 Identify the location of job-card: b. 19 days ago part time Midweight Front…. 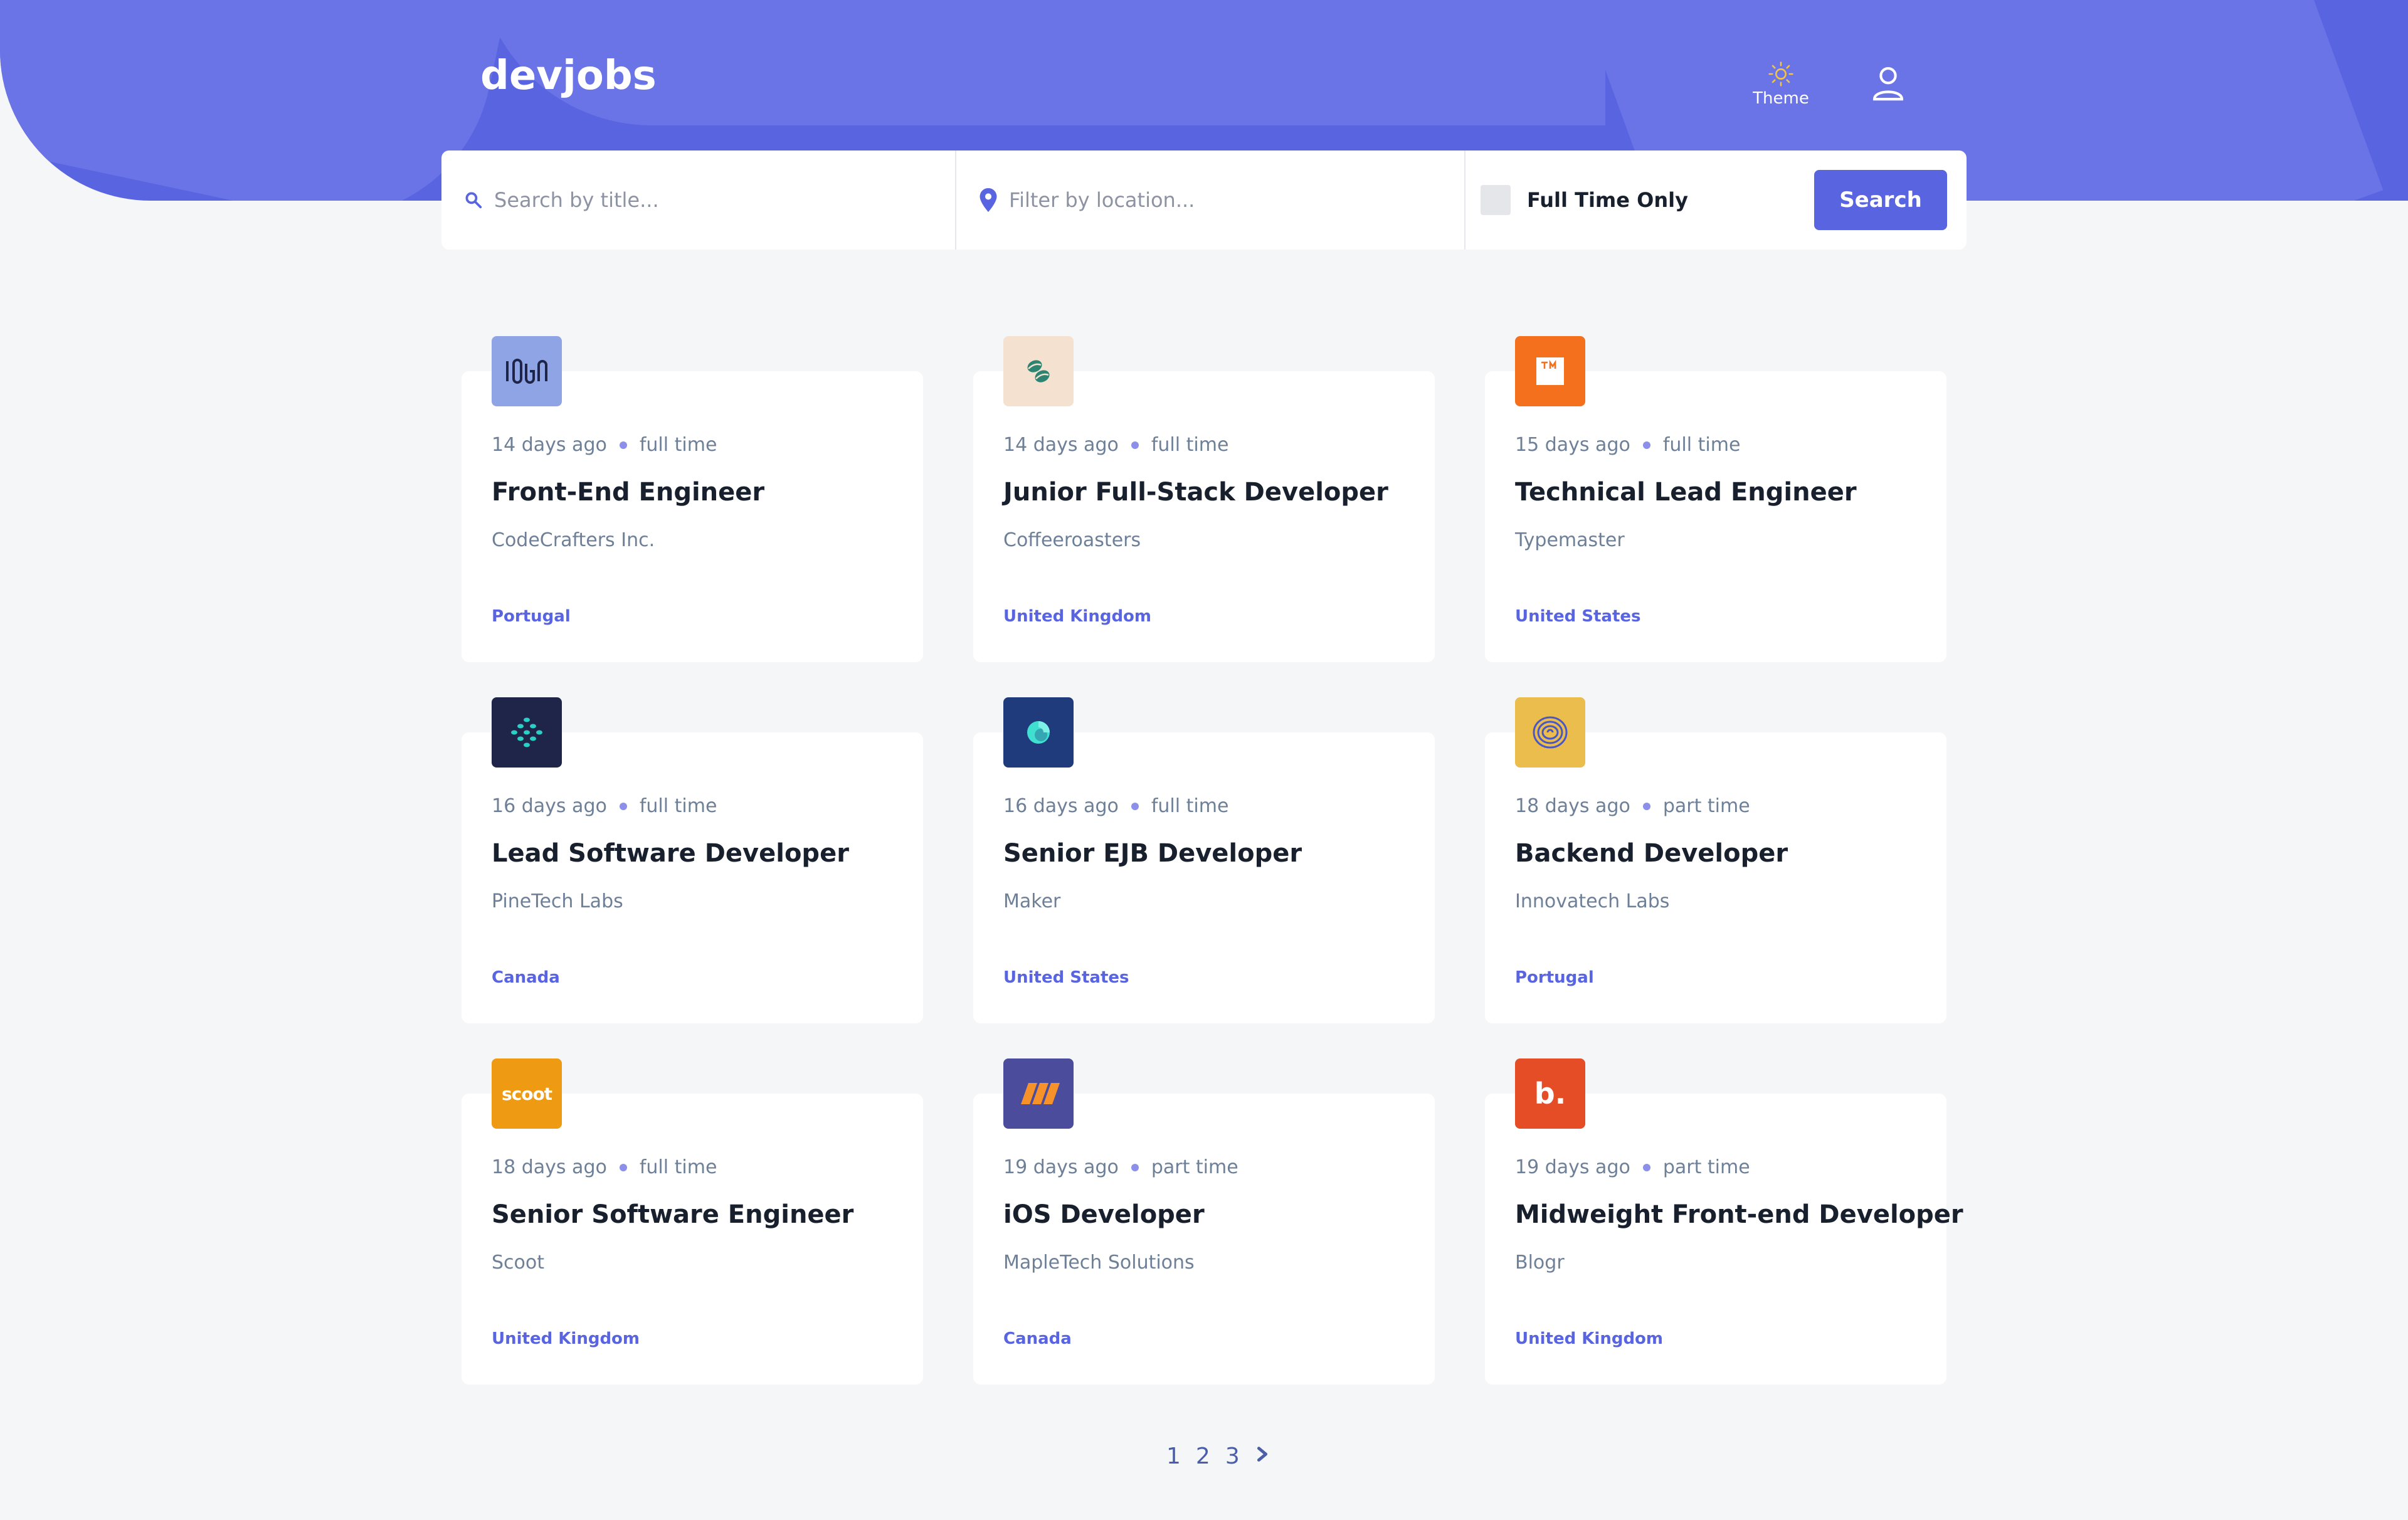
(1724, 1222).